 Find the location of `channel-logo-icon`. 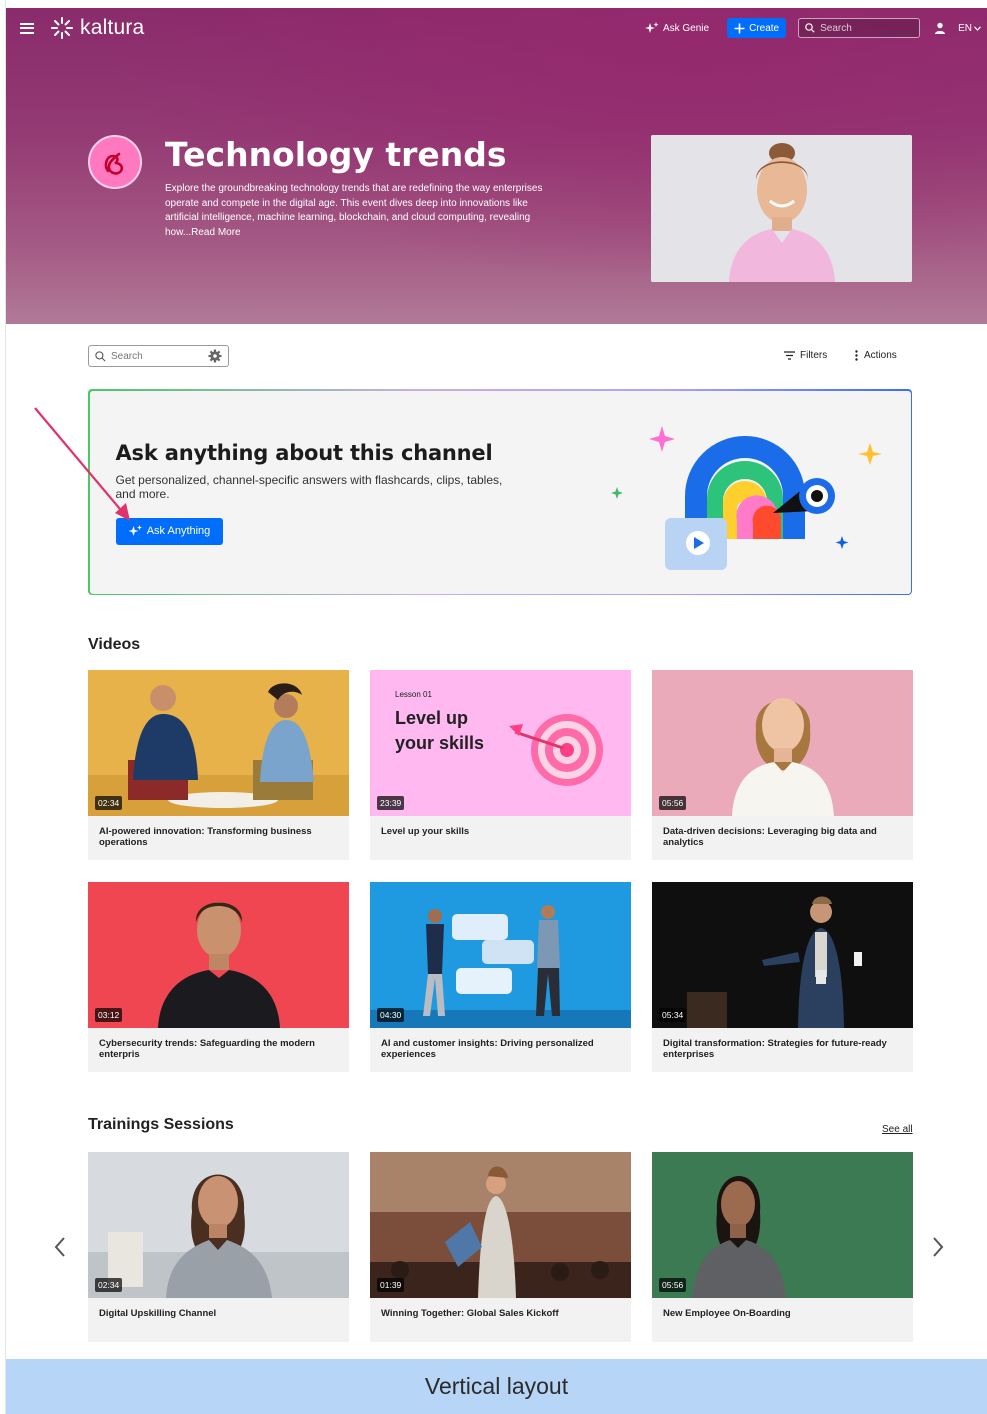

channel-logo-icon is located at coordinates (115, 162).